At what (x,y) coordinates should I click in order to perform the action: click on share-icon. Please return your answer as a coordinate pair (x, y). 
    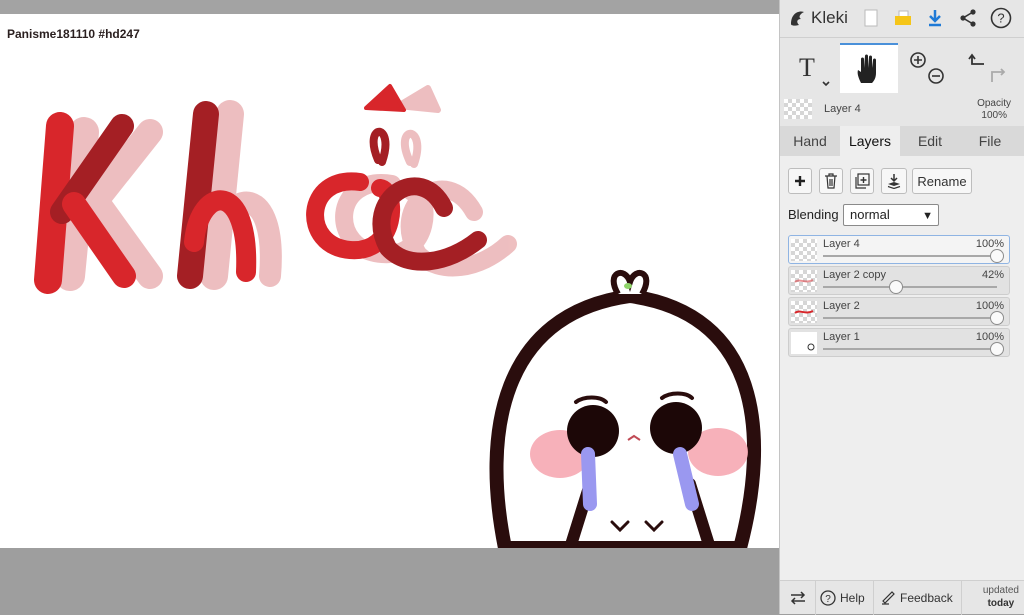
    Looking at the image, I should click on (968, 18).